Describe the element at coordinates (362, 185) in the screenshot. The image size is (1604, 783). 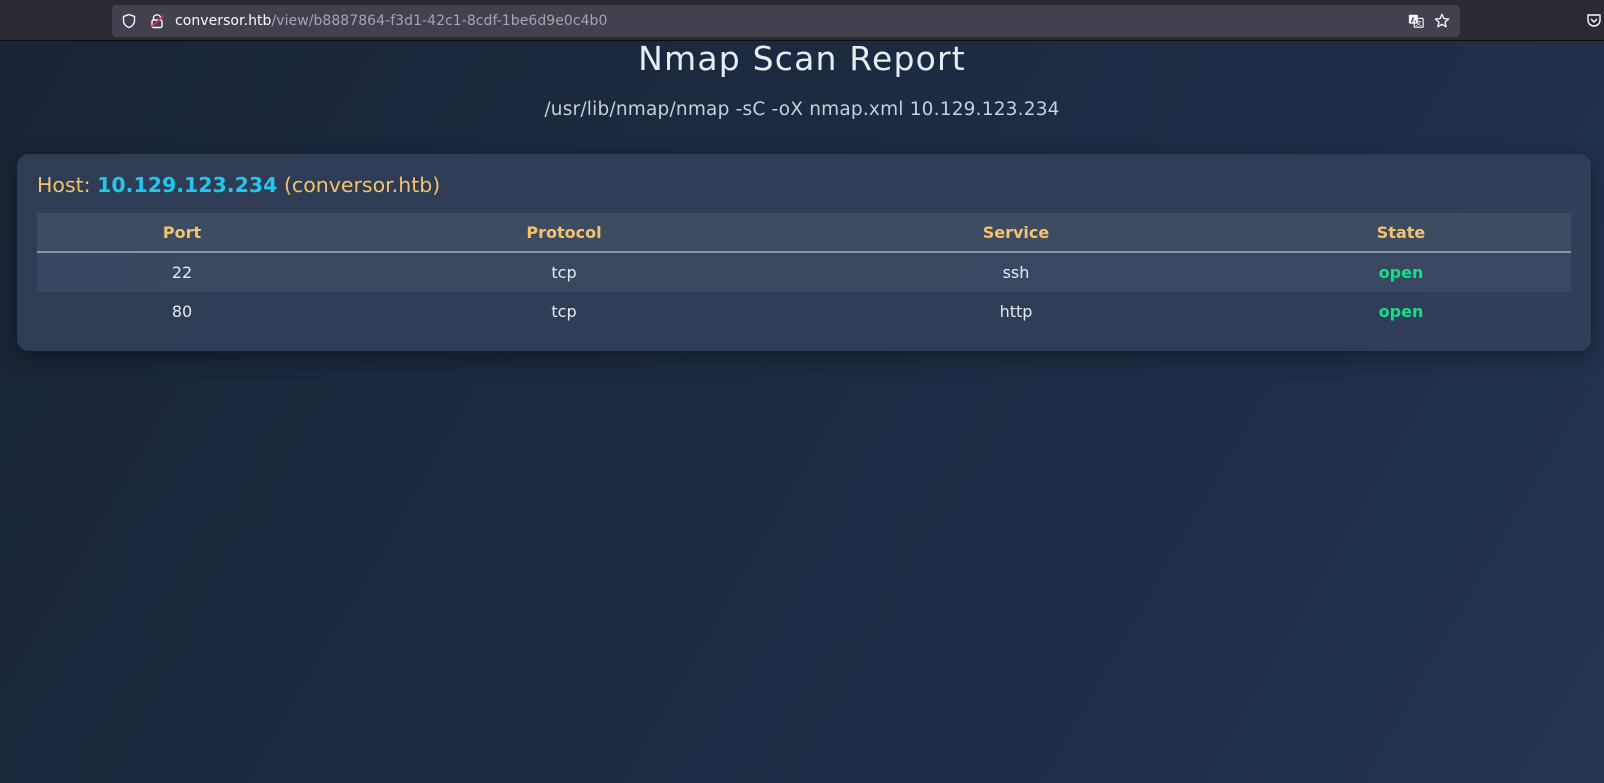
I see `host-hostname: (conversor.htb)` at that location.